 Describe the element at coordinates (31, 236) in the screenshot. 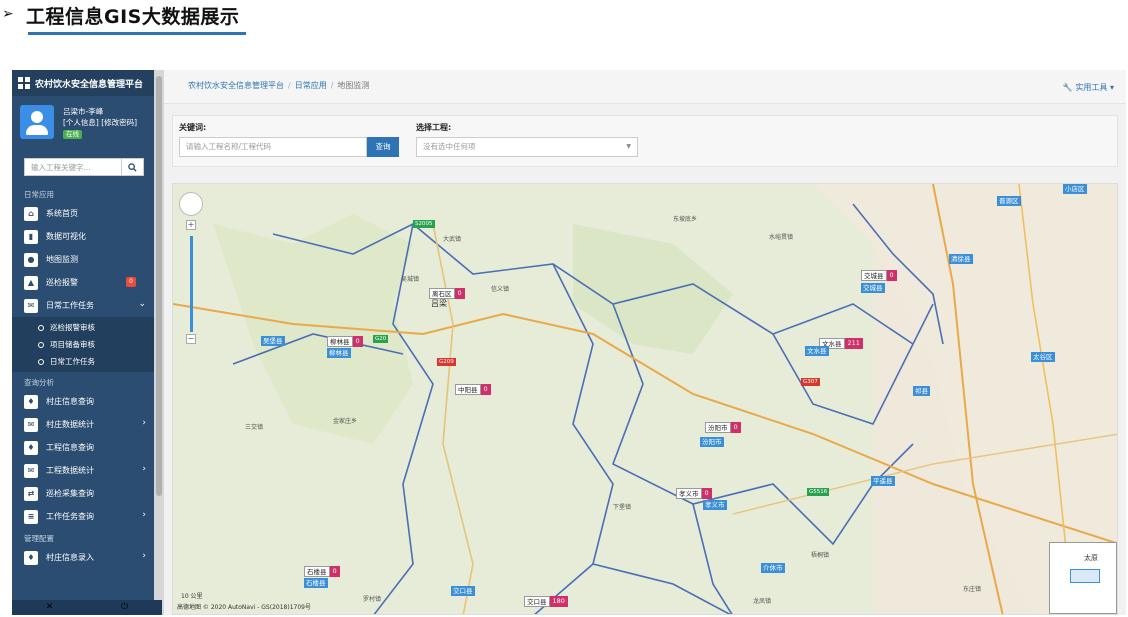

I see `bar-chart-icon: ▮` at that location.